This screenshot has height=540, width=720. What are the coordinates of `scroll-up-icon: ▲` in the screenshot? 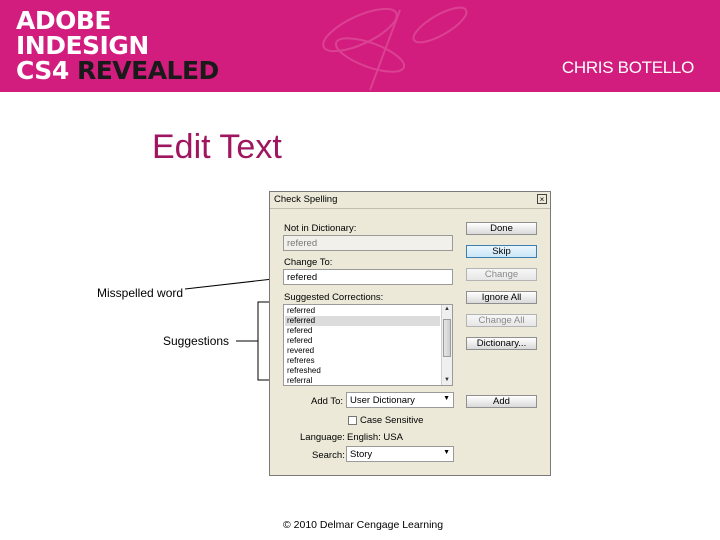 It's located at (447, 309).